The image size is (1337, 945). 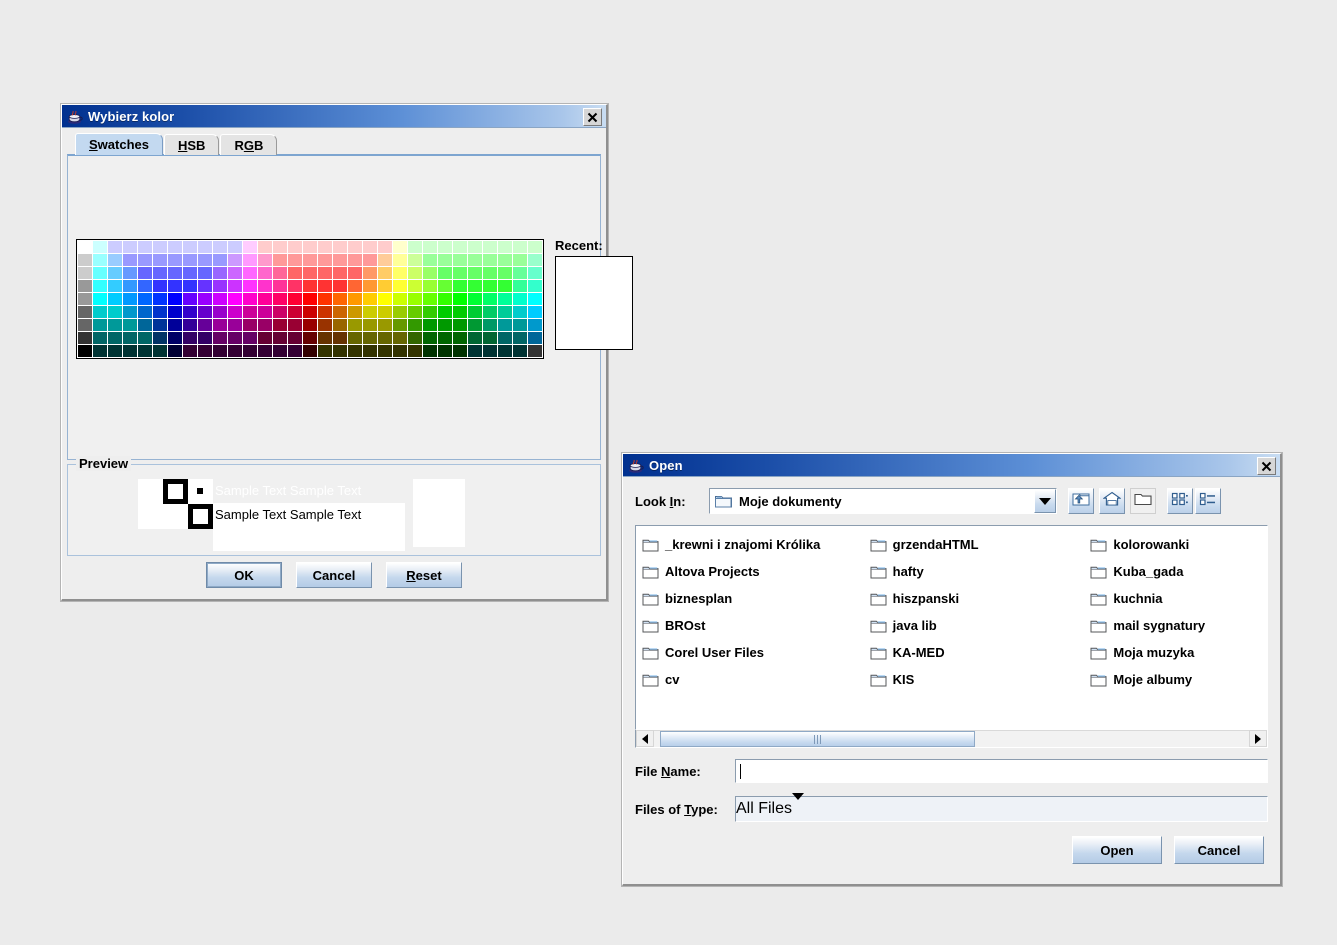 What do you see at coordinates (756, 652) in the screenshot?
I see `file-list-item: Corel User Files` at bounding box center [756, 652].